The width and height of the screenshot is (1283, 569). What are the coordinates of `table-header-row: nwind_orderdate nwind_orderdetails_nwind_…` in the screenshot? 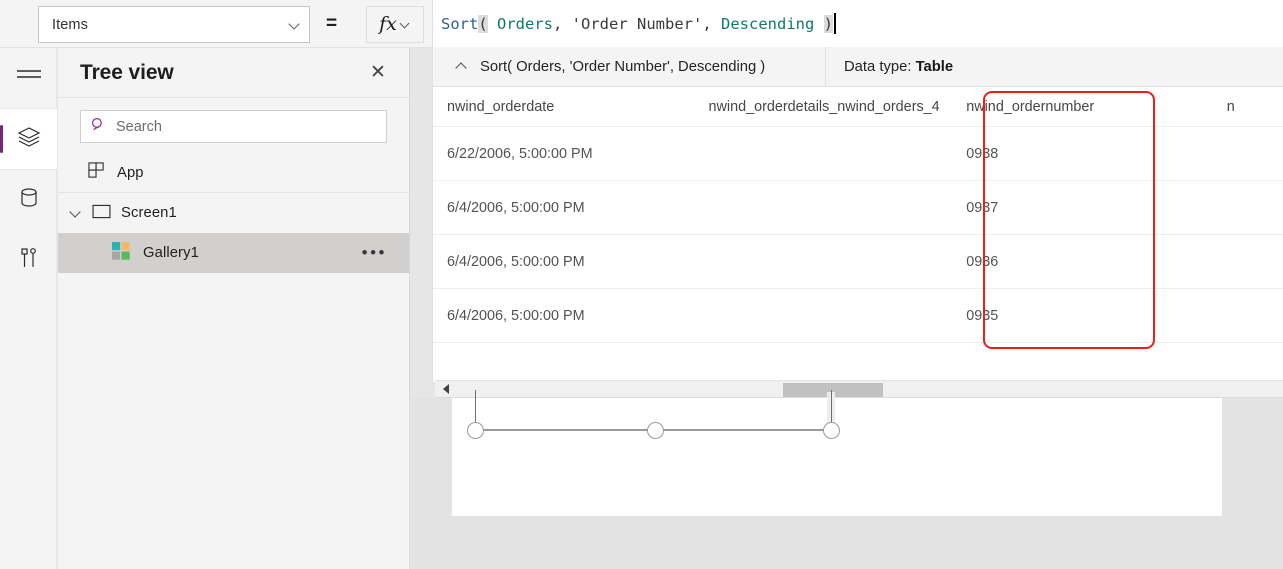 It's located at (858, 107).